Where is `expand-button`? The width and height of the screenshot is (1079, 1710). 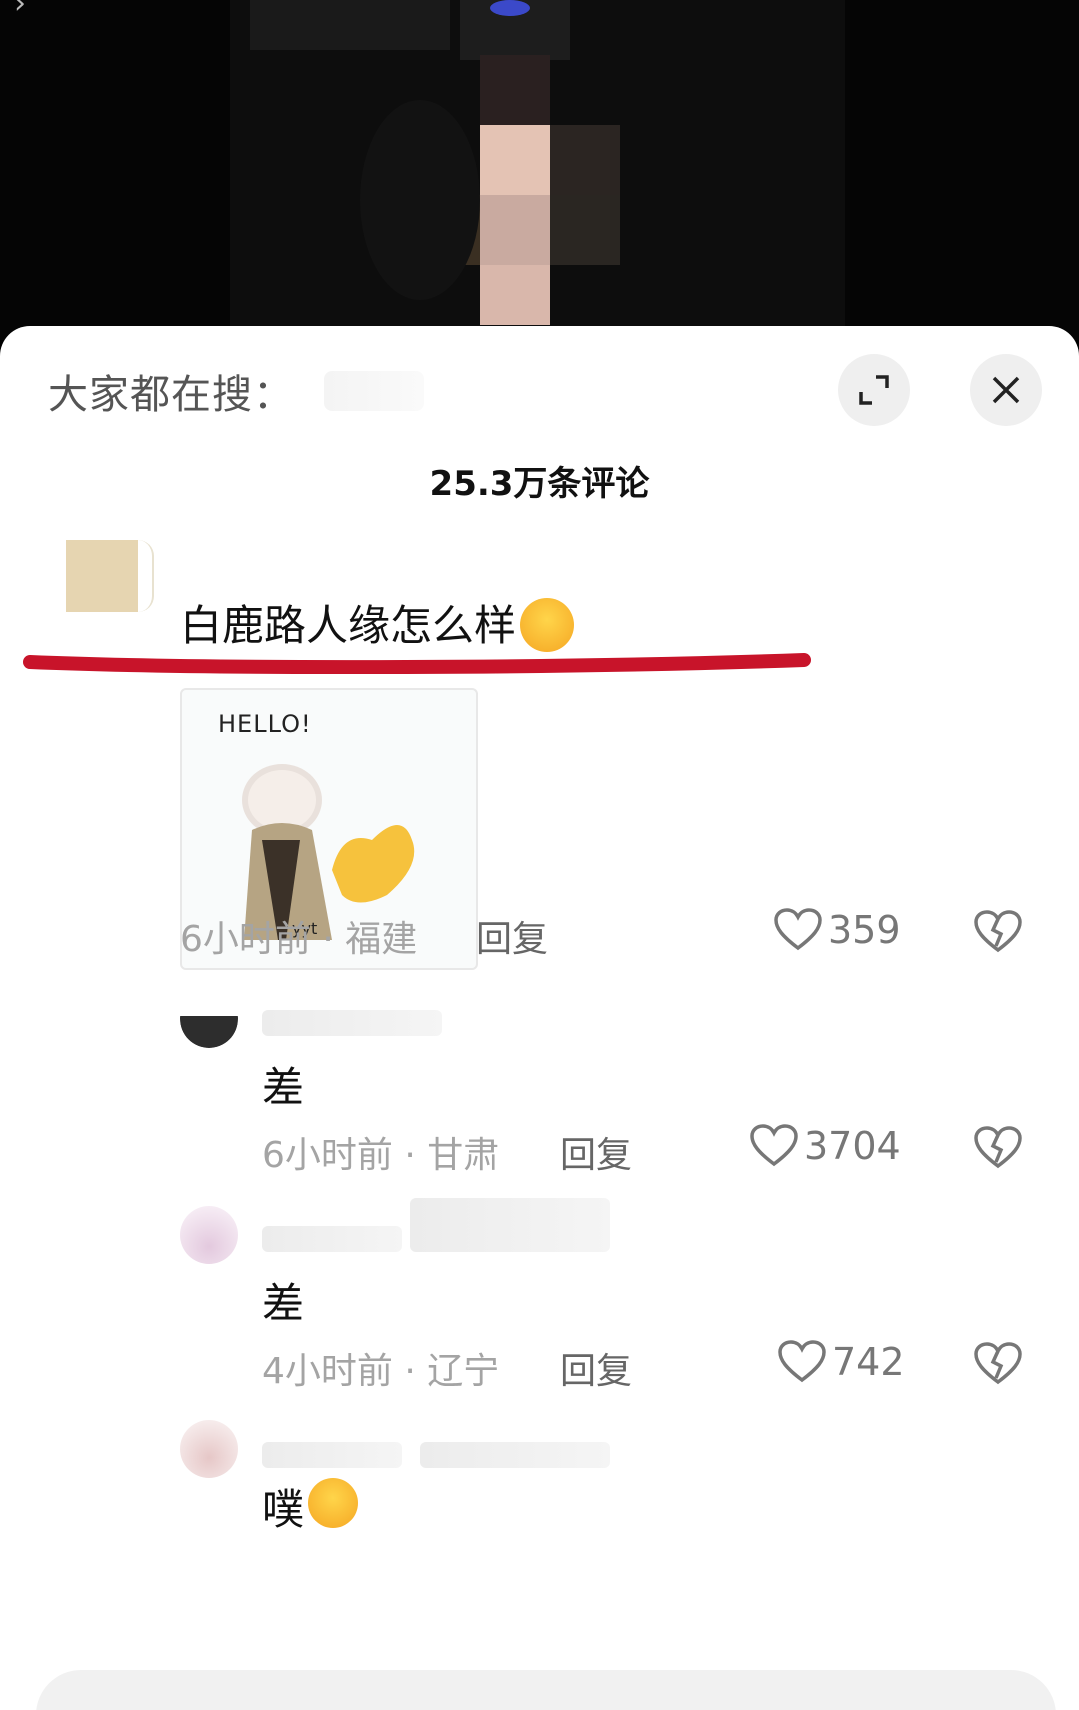 expand-button is located at coordinates (874, 390).